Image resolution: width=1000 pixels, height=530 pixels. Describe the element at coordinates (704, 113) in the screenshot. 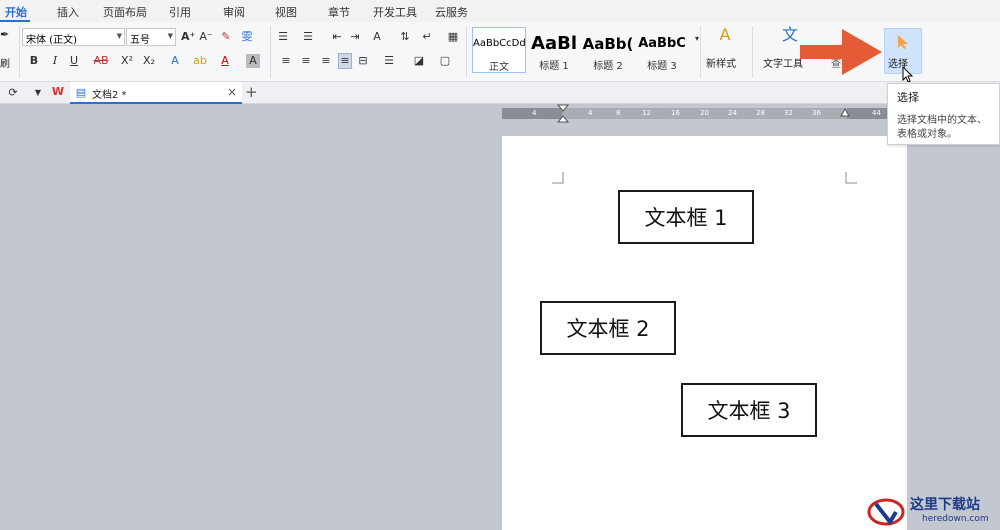

I see `ruler-tick: 20` at that location.